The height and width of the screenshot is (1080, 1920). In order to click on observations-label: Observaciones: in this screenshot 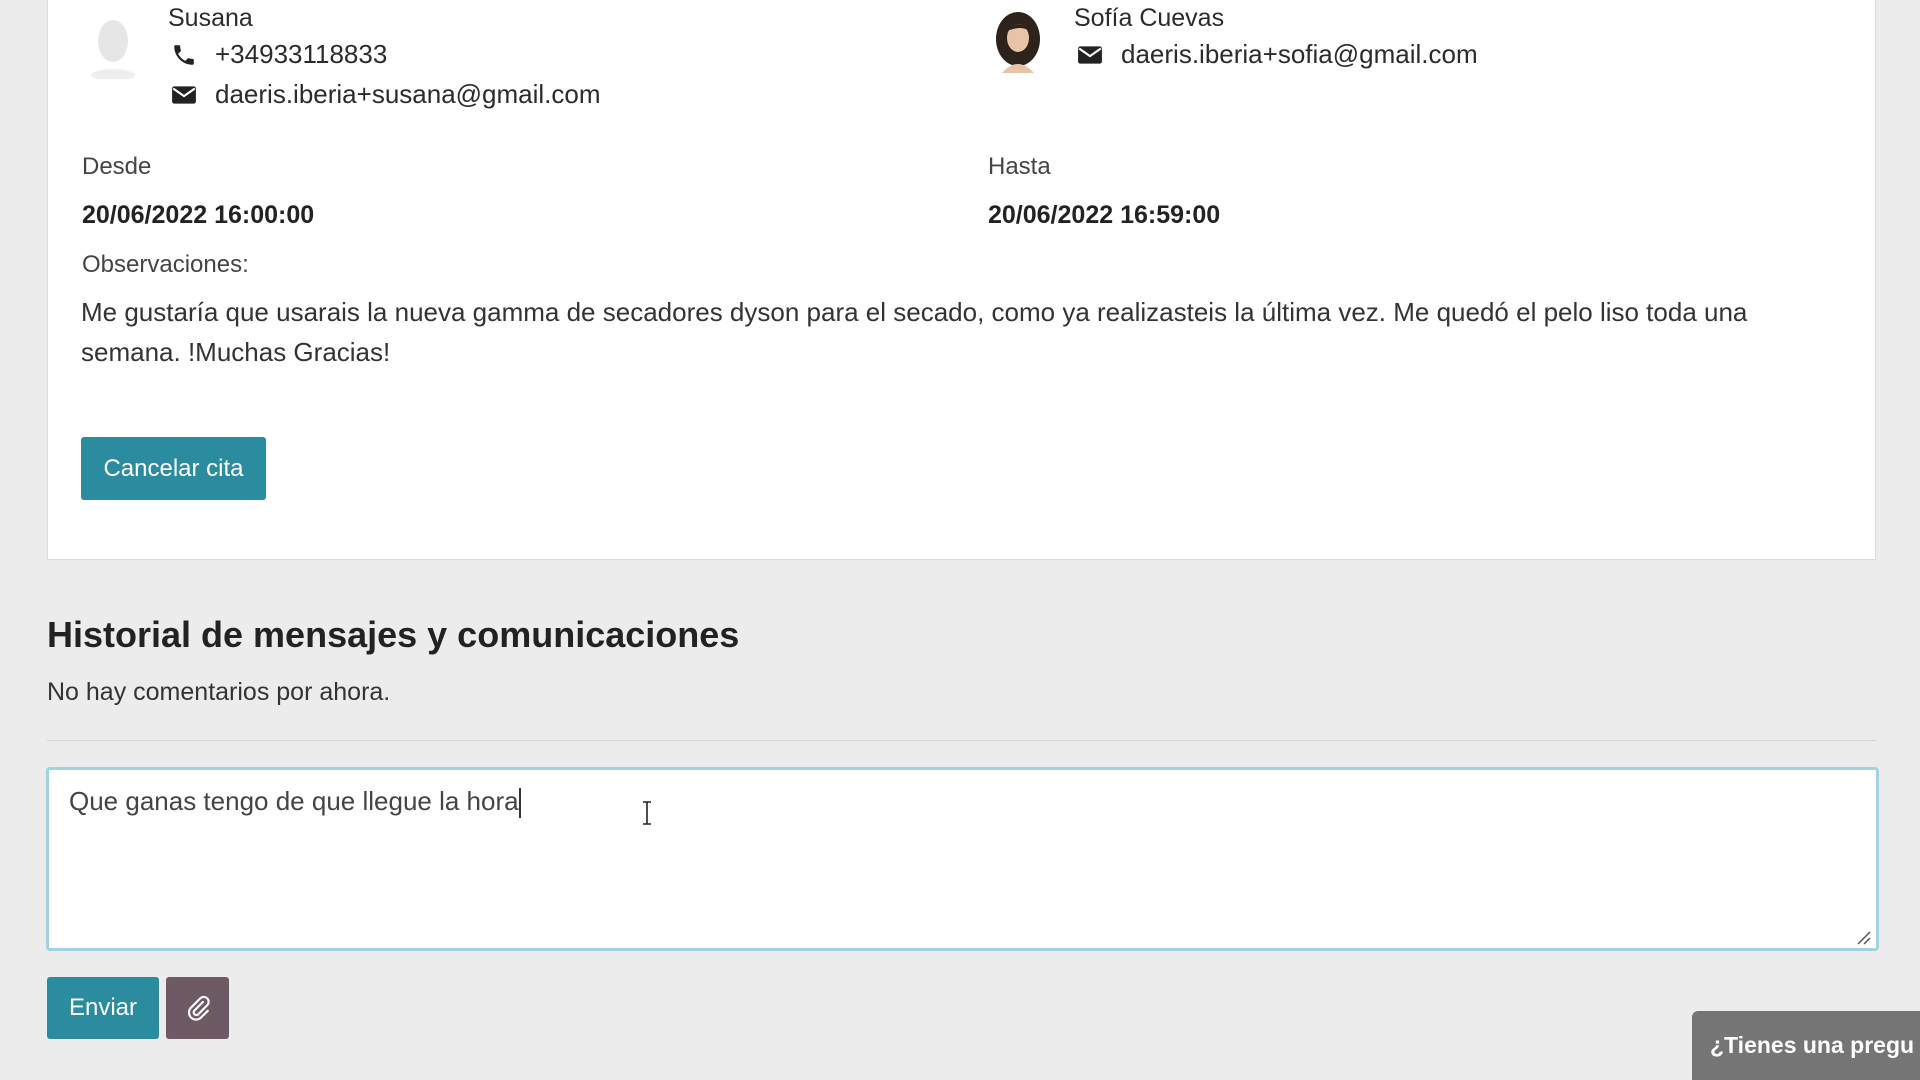, I will do `click(165, 264)`.